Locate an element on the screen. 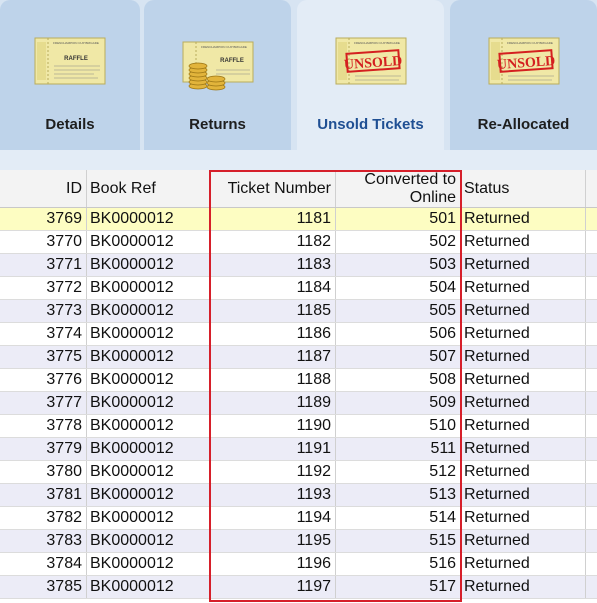  svg-text: RAFFLE is located at coordinates (232, 61).